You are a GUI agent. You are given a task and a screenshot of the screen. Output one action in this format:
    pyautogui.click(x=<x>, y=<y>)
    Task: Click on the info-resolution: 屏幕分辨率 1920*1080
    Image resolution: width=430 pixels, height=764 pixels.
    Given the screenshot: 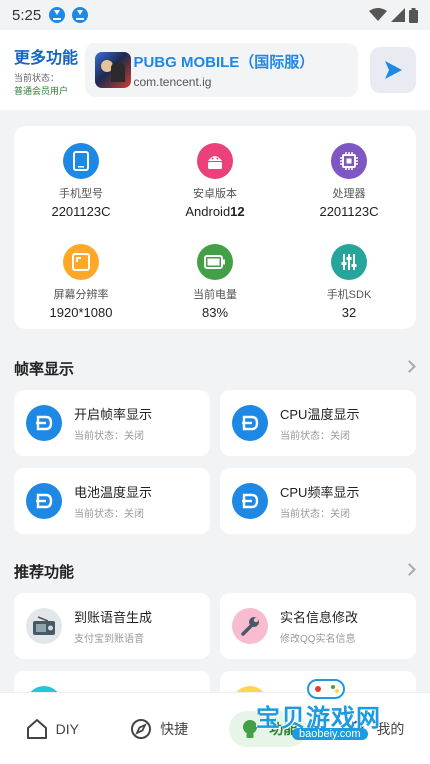 What is the action you would take?
    pyautogui.click(x=81, y=282)
    